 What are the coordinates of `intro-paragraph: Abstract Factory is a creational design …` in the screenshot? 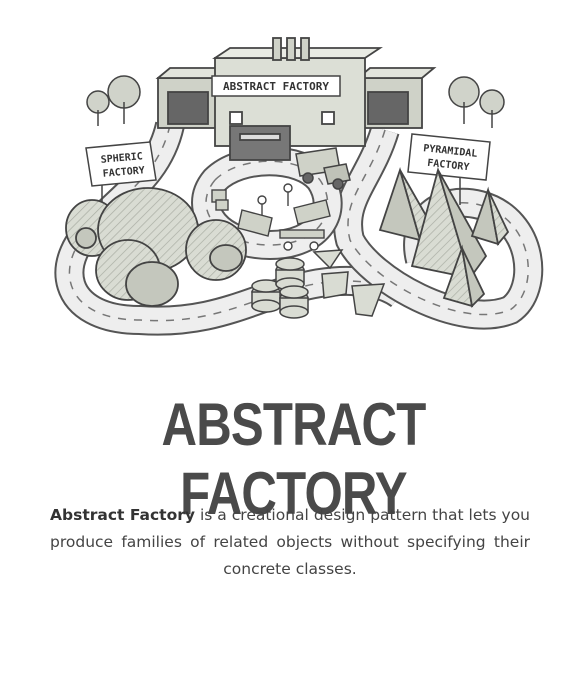 It's located at (290, 542).